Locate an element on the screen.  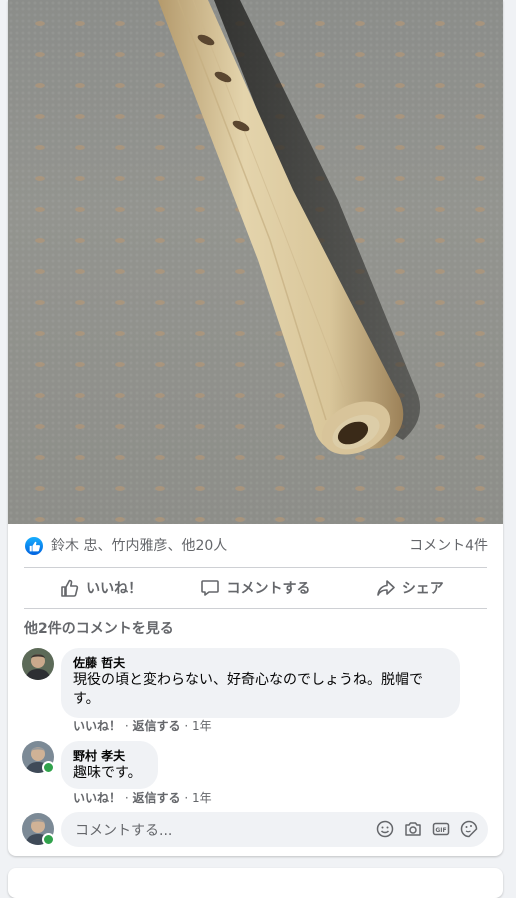
comment-bubble: 佐藤 哲夫 現役の頃と変わらない、好奇心なのでしょうね。脱帽で す。 is located at coordinates (260, 683).